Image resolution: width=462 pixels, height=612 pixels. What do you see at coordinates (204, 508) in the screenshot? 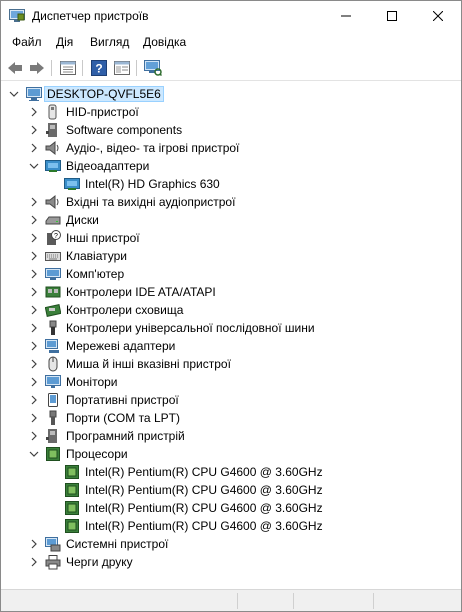
I see `tree-leaf-label: Intel(R) Pentium(R) CPU G4600 @ 3.60GHz` at bounding box center [204, 508].